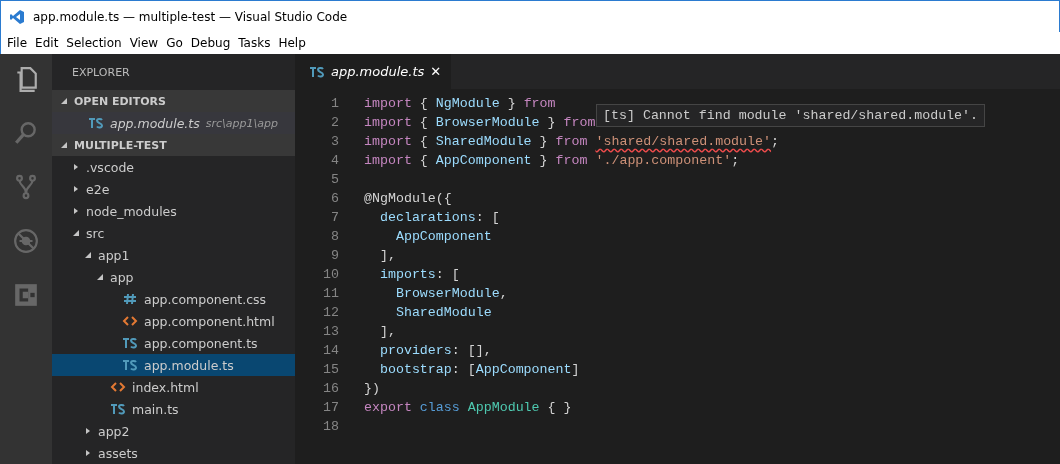 This screenshot has width=1060, height=464. What do you see at coordinates (173, 453) in the screenshot?
I see `tree-item: assets` at bounding box center [173, 453].